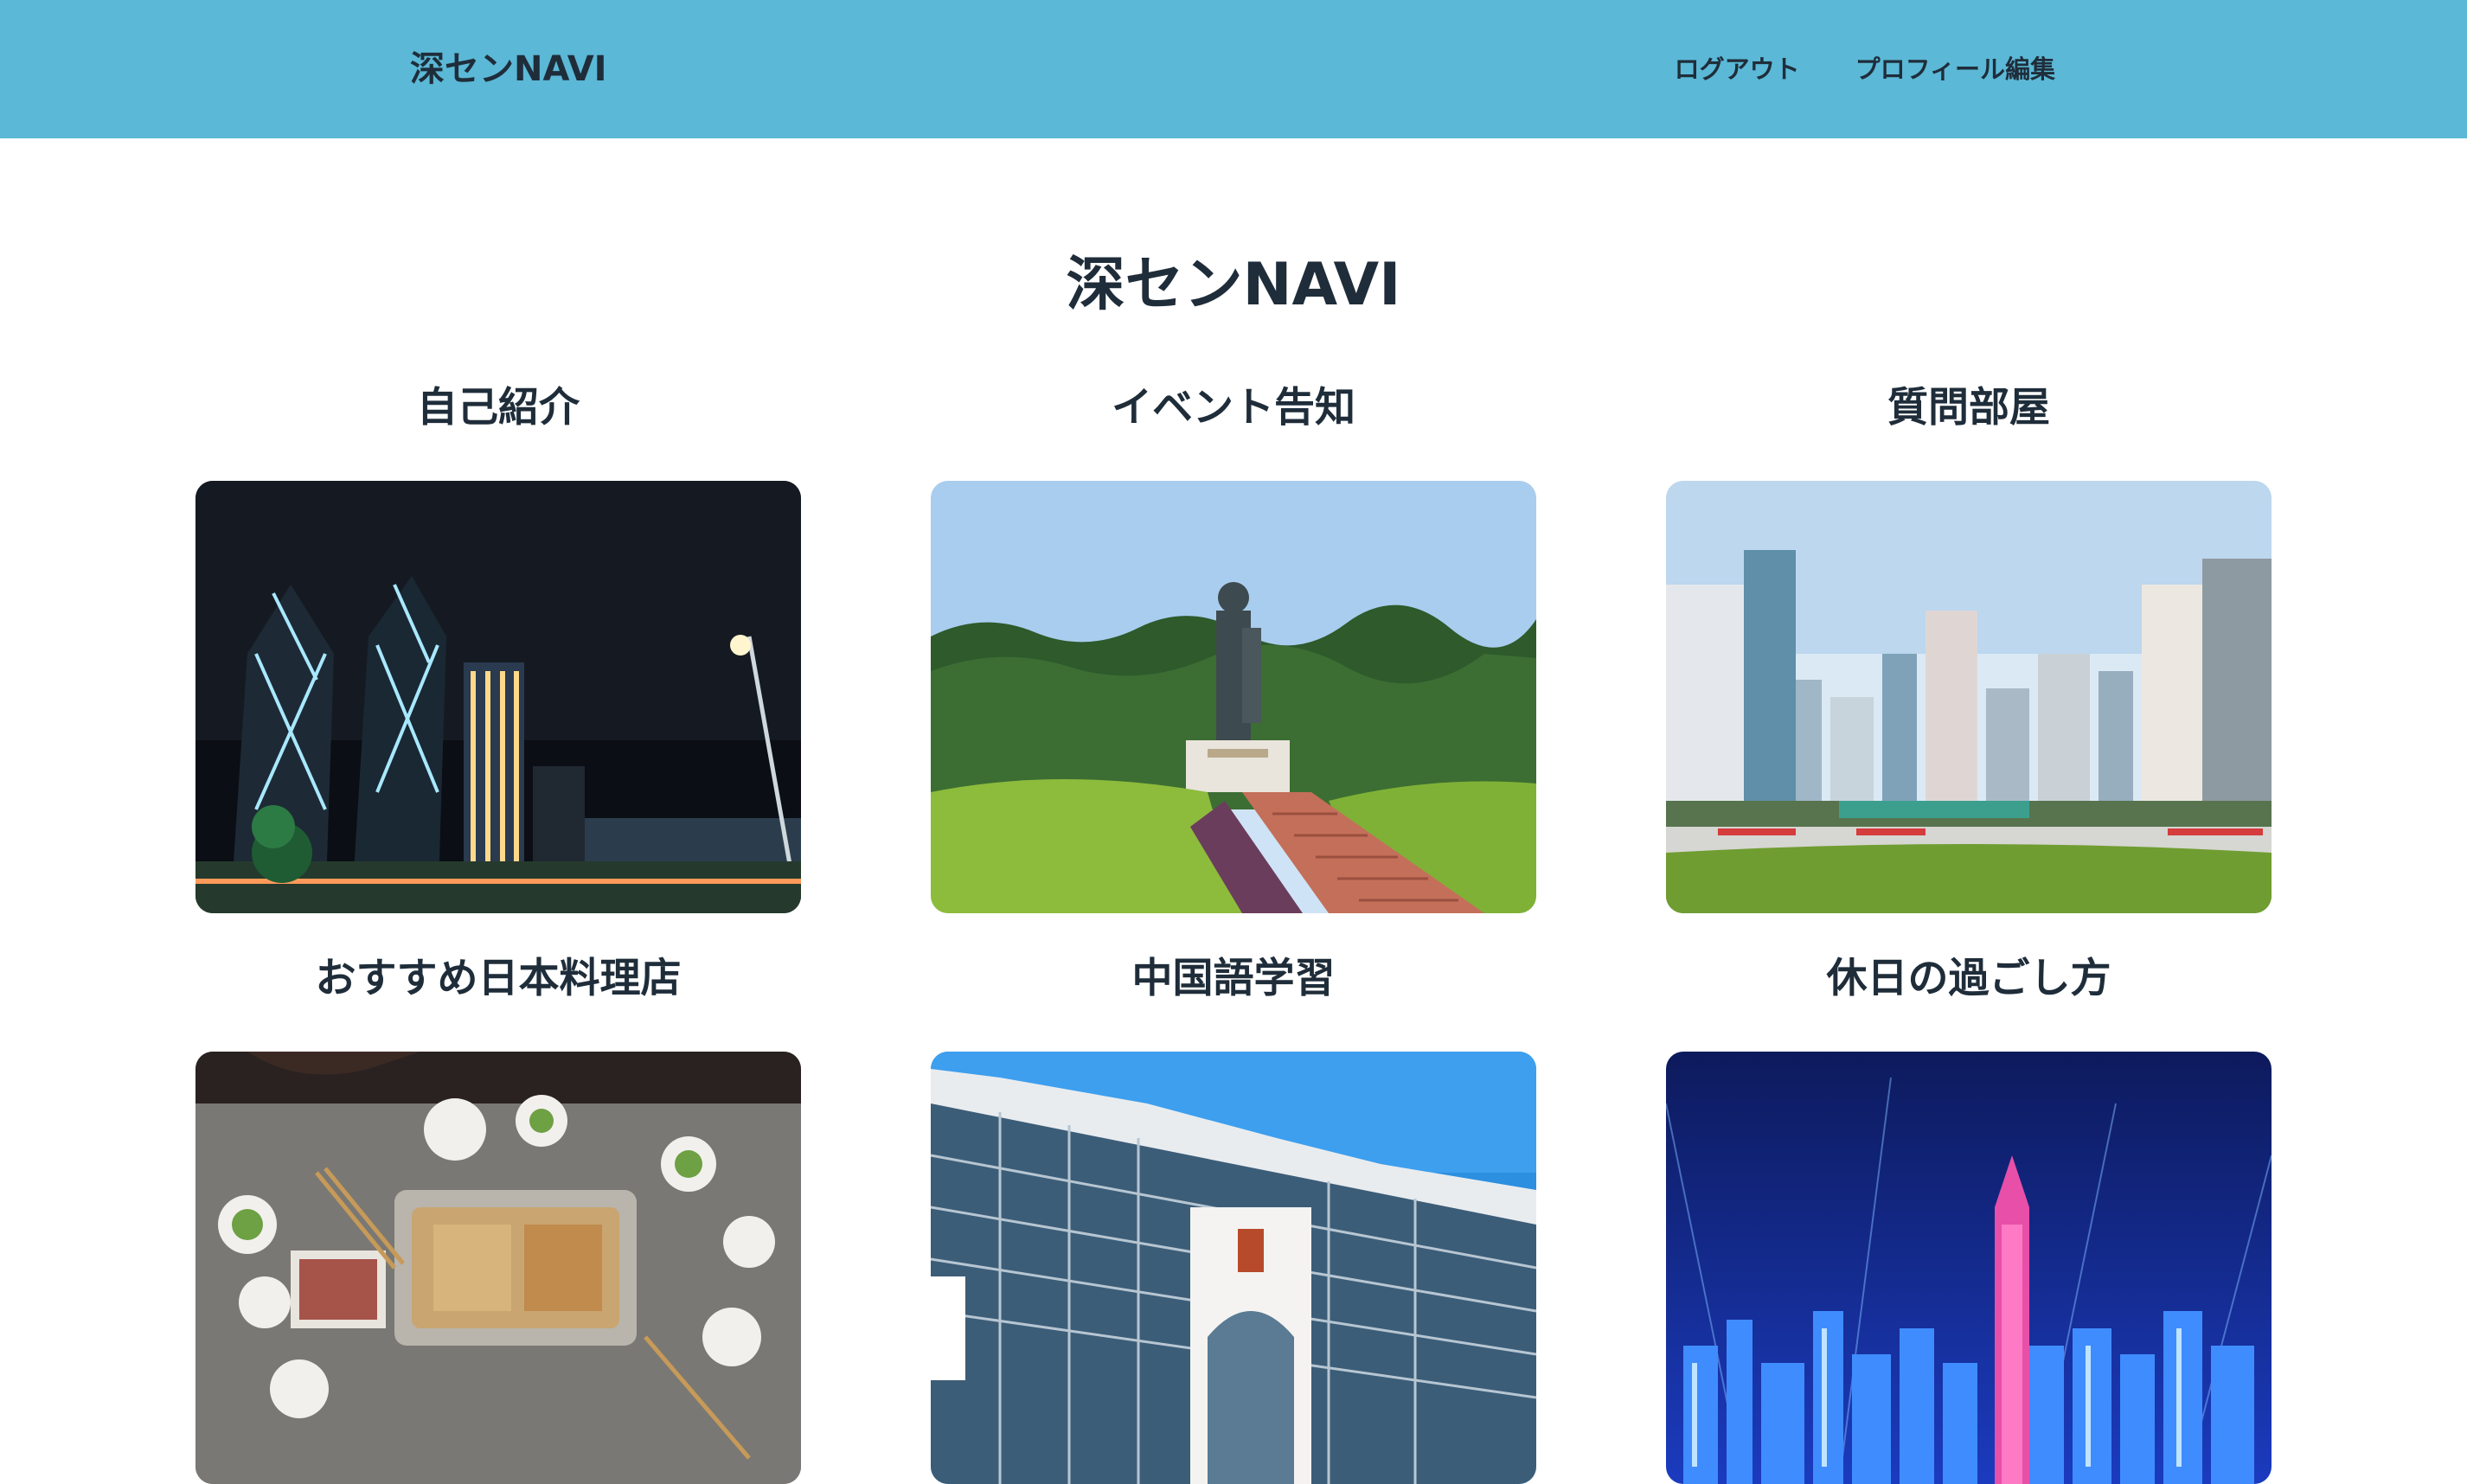 The image size is (2467, 1484). Describe the element at coordinates (498, 978) in the screenshot. I see `card-title: おすすめ日本料理店` at that location.